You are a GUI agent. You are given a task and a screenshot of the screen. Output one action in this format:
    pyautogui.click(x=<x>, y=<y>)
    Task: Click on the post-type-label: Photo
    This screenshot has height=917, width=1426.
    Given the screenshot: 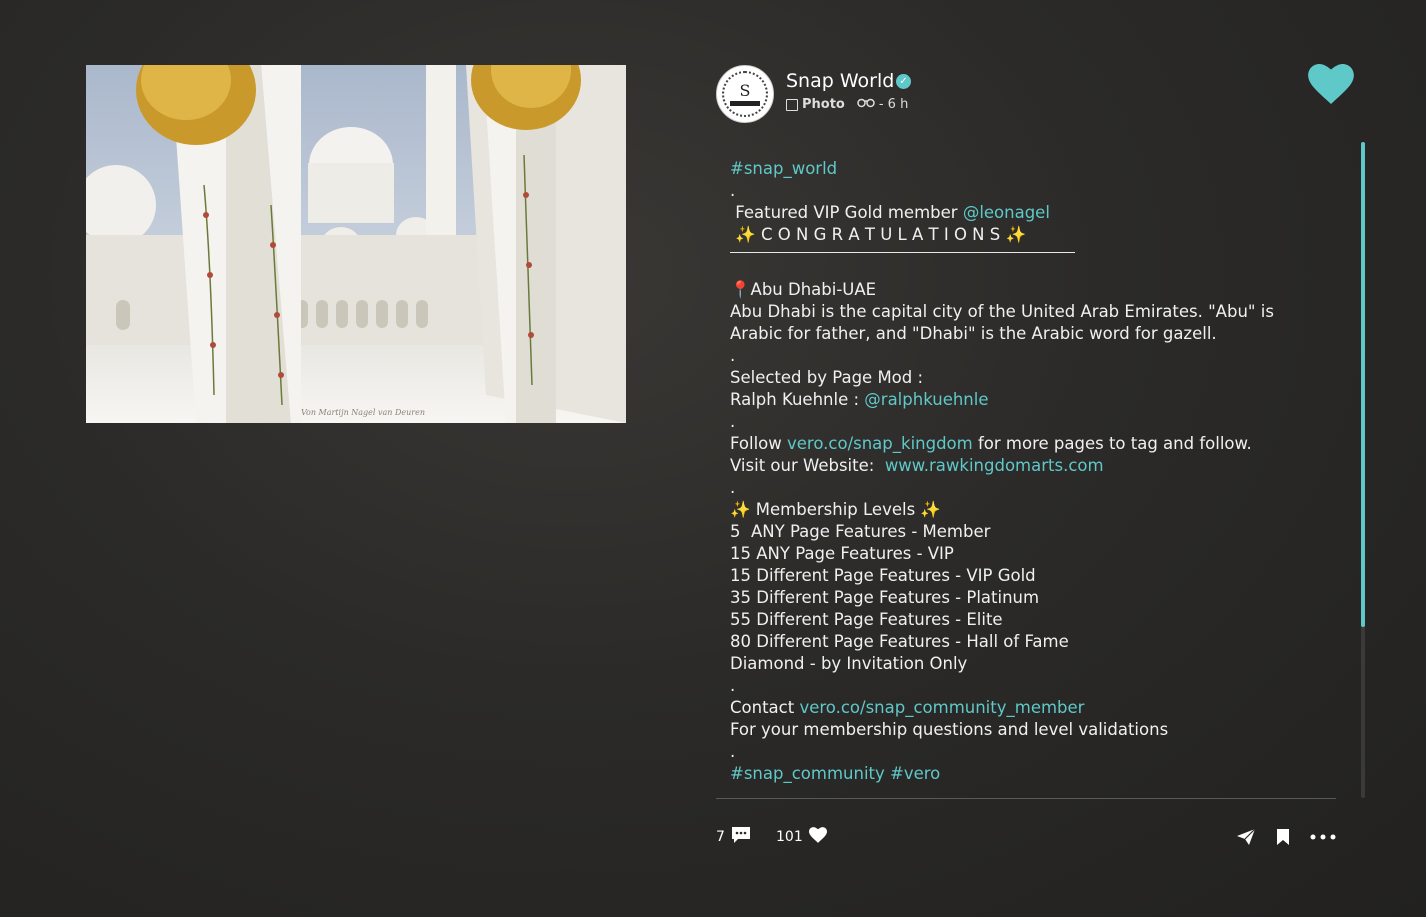 What is the action you would take?
    pyautogui.click(x=823, y=104)
    